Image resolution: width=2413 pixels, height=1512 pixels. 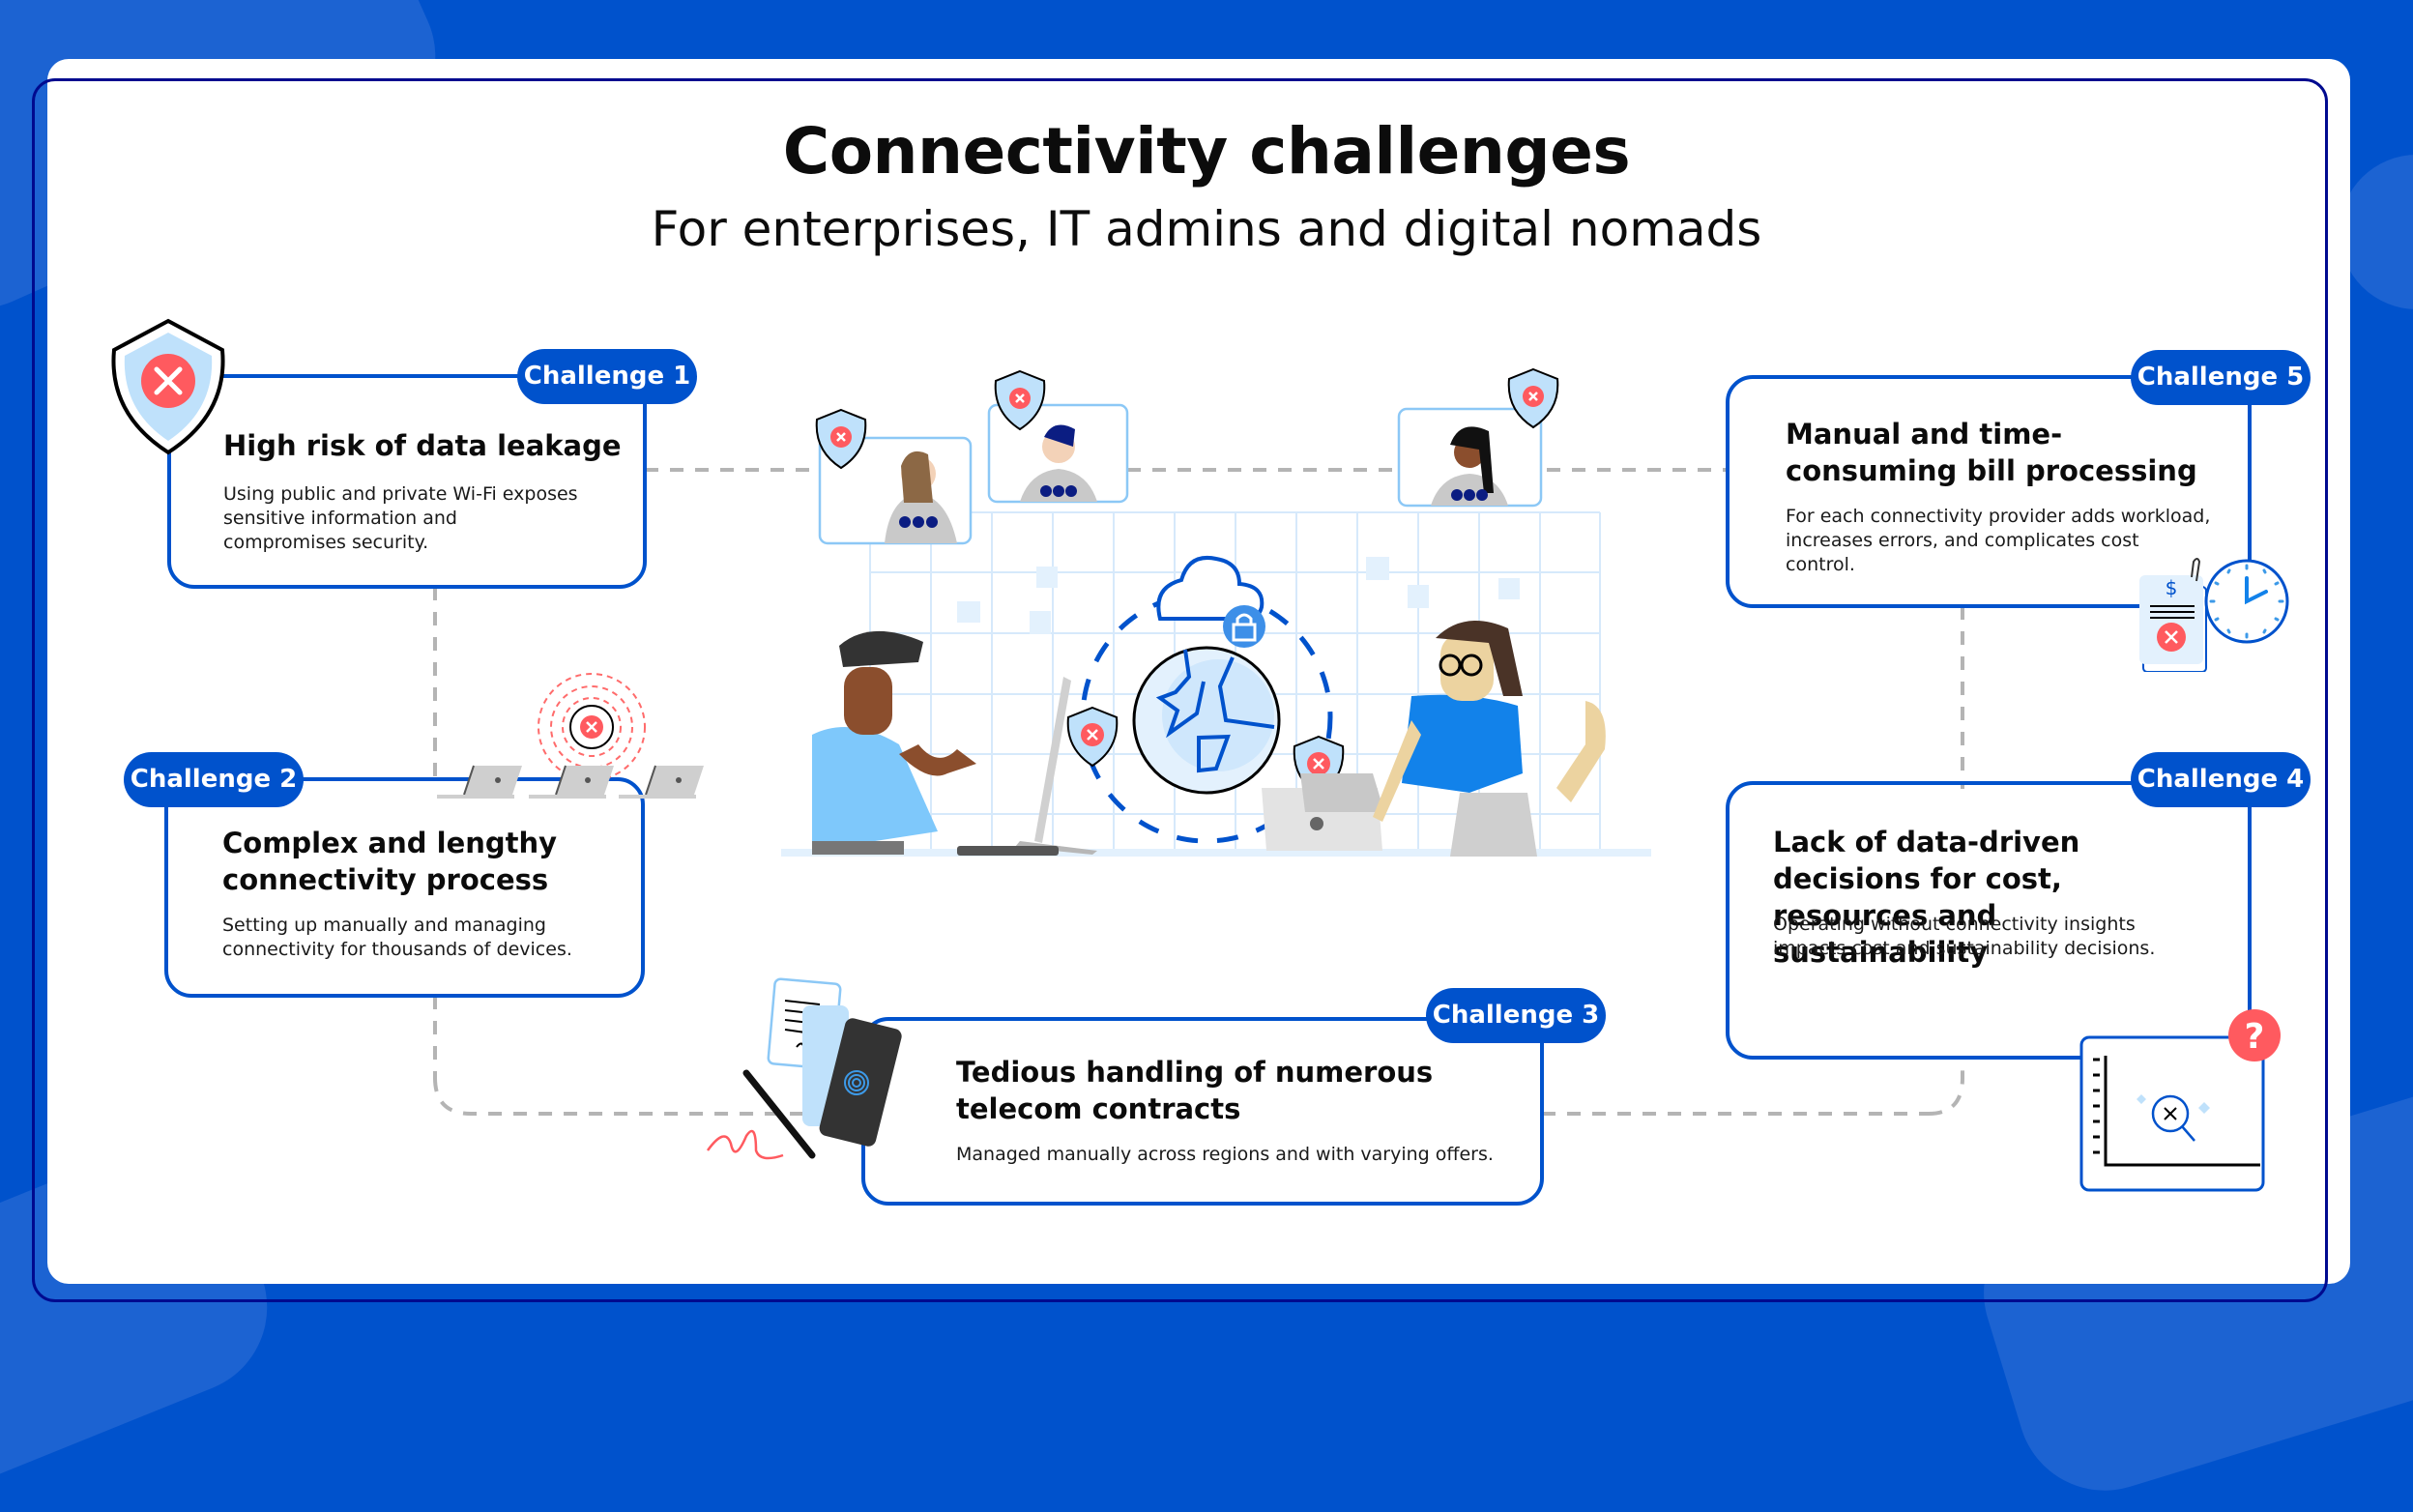 I want to click on challenge-badge-4: Challenge 4, so click(x=2221, y=779).